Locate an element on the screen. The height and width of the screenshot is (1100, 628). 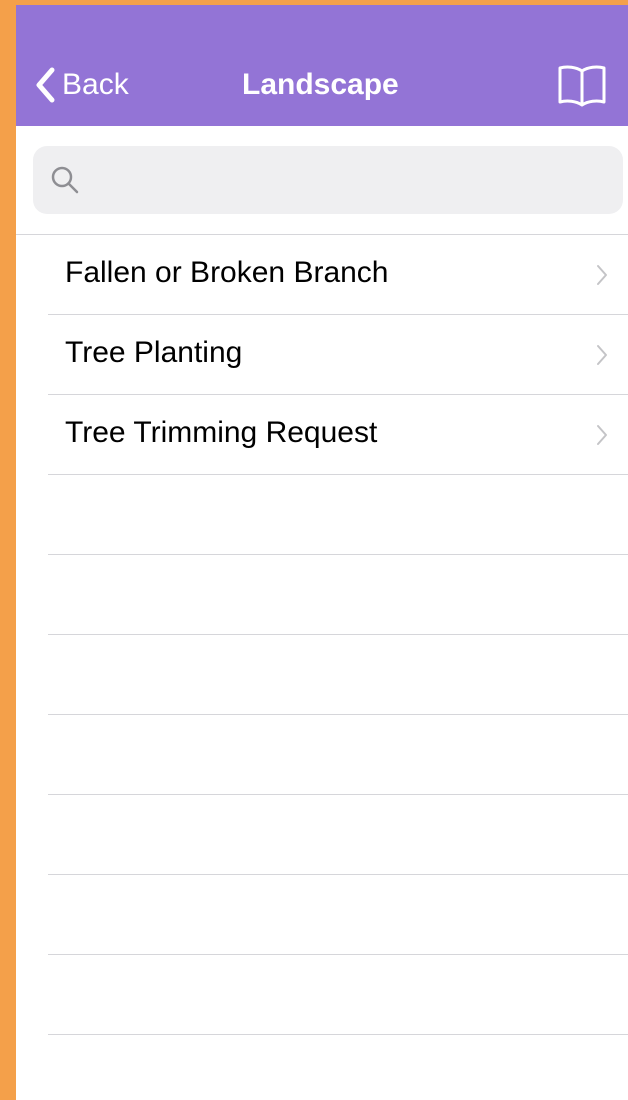
search-field is located at coordinates (328, 180).